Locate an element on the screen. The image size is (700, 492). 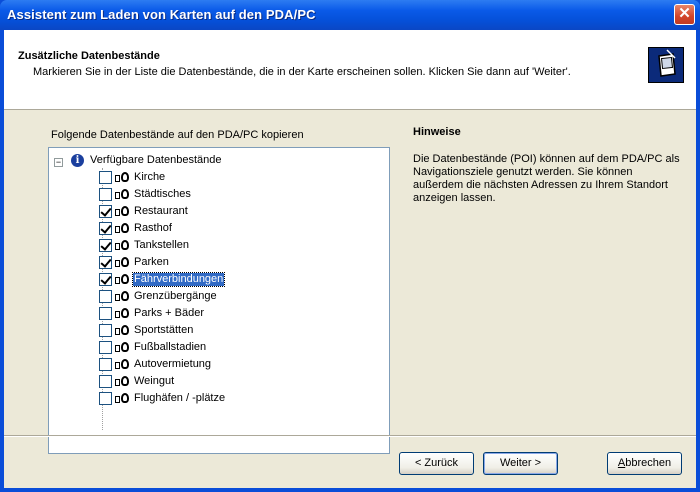
tree-item: Kirche is located at coordinates (239, 178).